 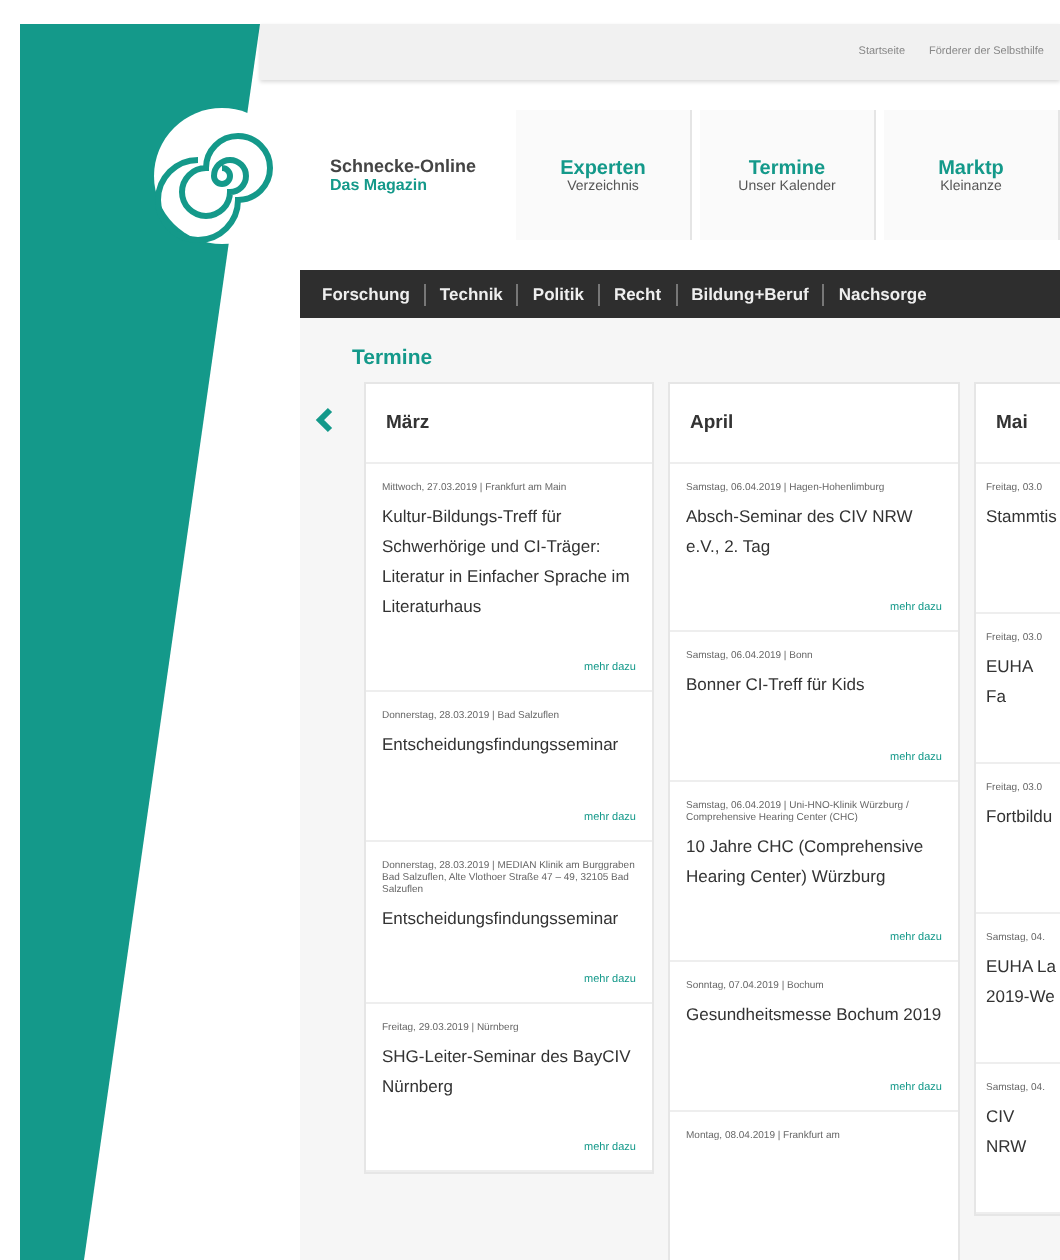 I want to click on chevron-left-icon, so click(x=324, y=420).